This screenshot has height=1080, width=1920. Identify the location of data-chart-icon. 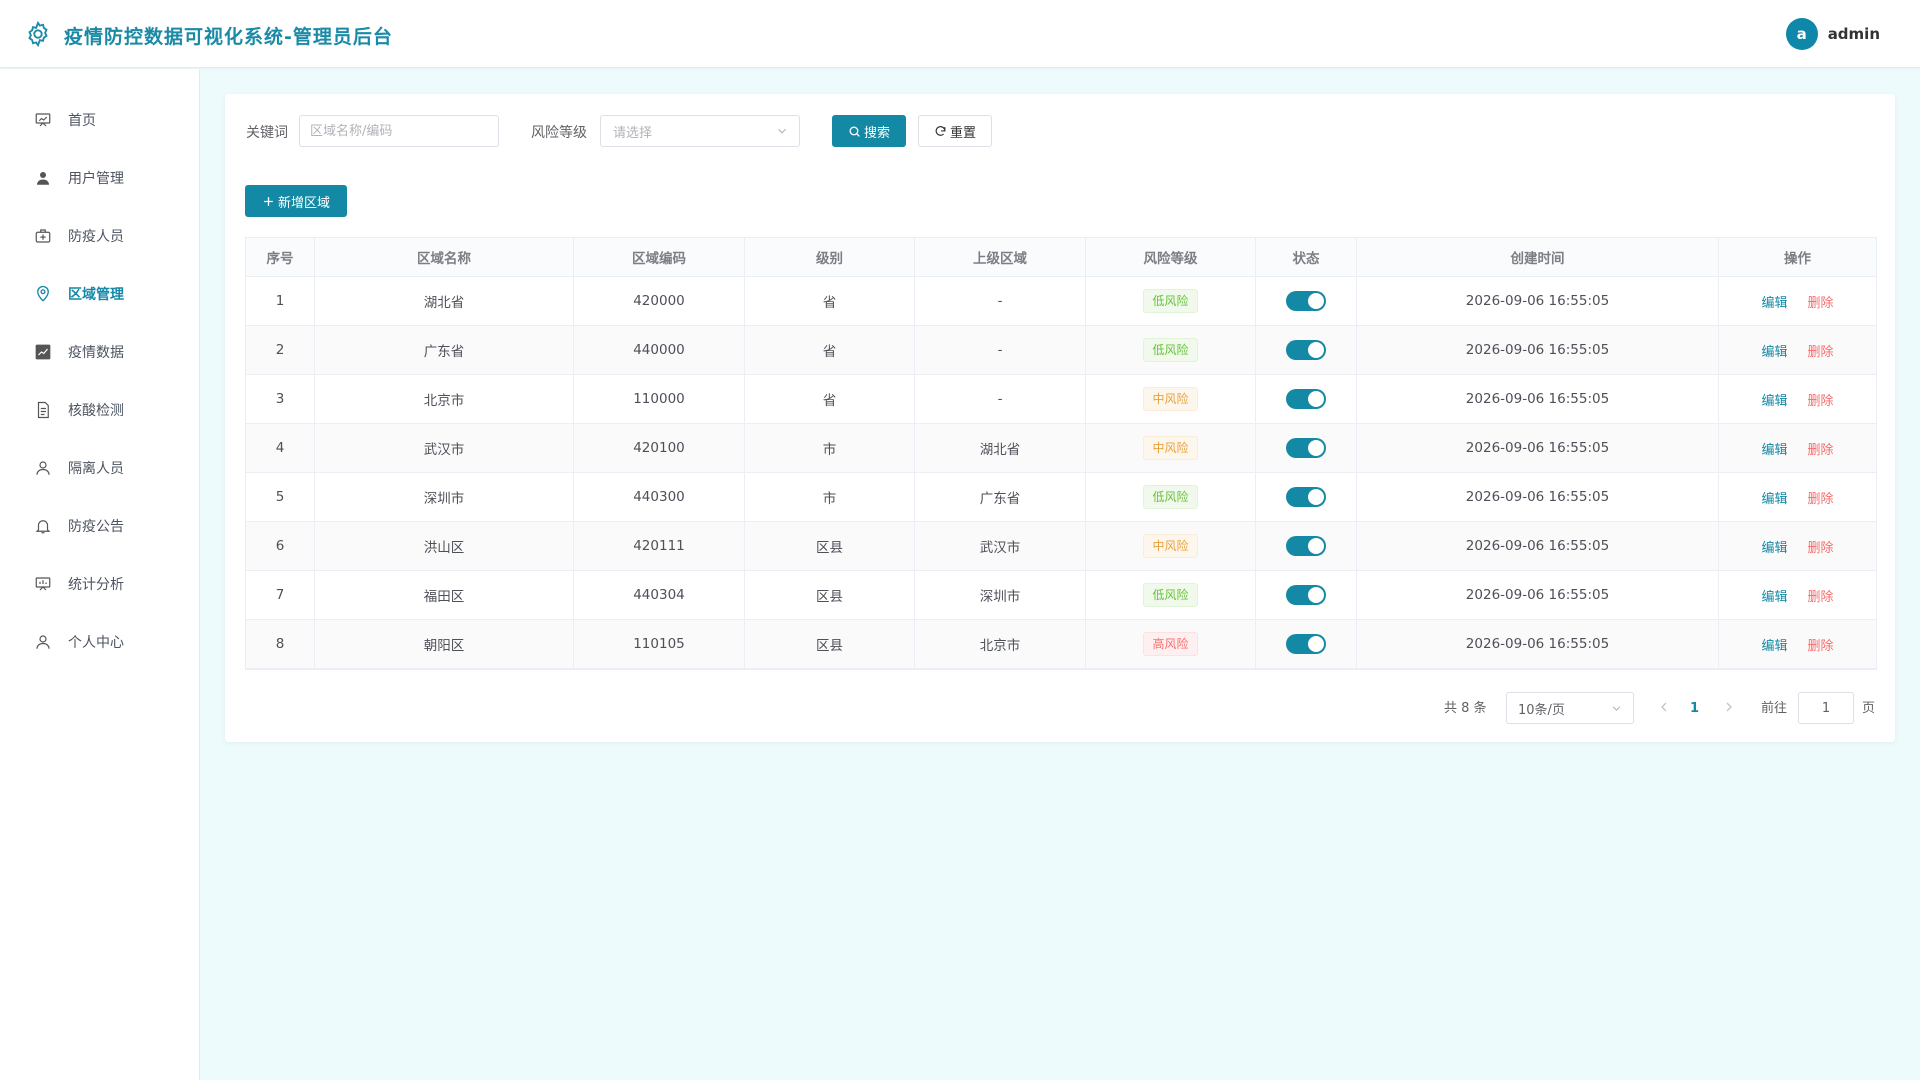
(43, 352).